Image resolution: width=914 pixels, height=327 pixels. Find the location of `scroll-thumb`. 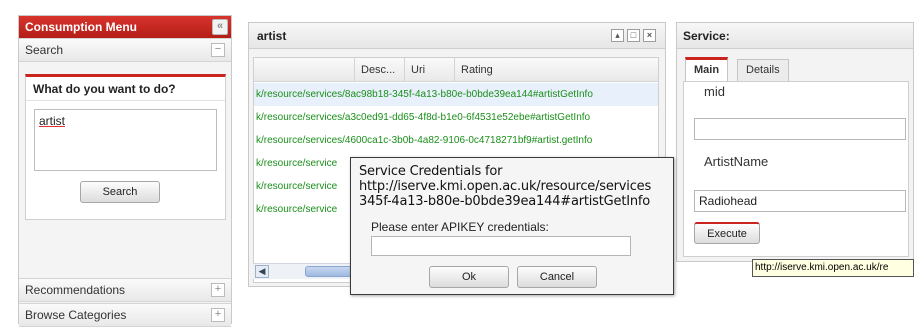

scroll-thumb is located at coordinates (330, 271).